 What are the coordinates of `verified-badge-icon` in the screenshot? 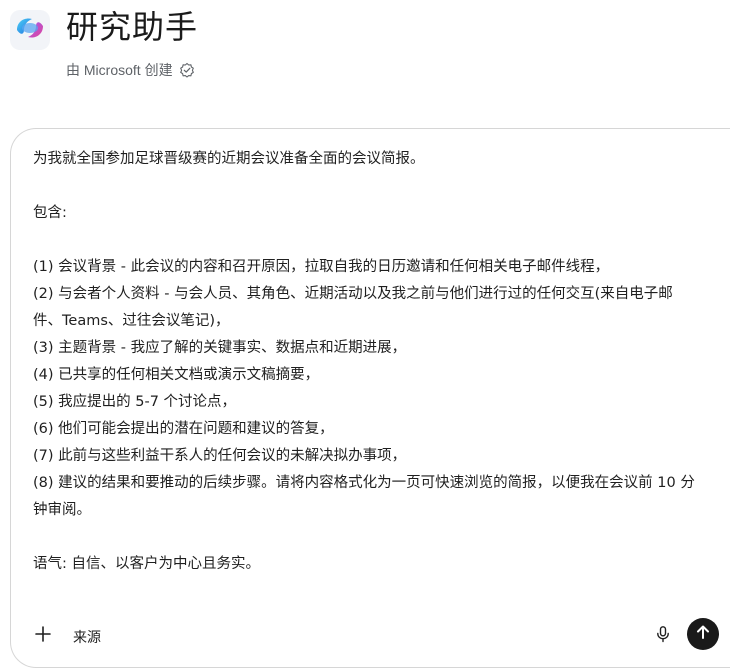 It's located at (187, 70).